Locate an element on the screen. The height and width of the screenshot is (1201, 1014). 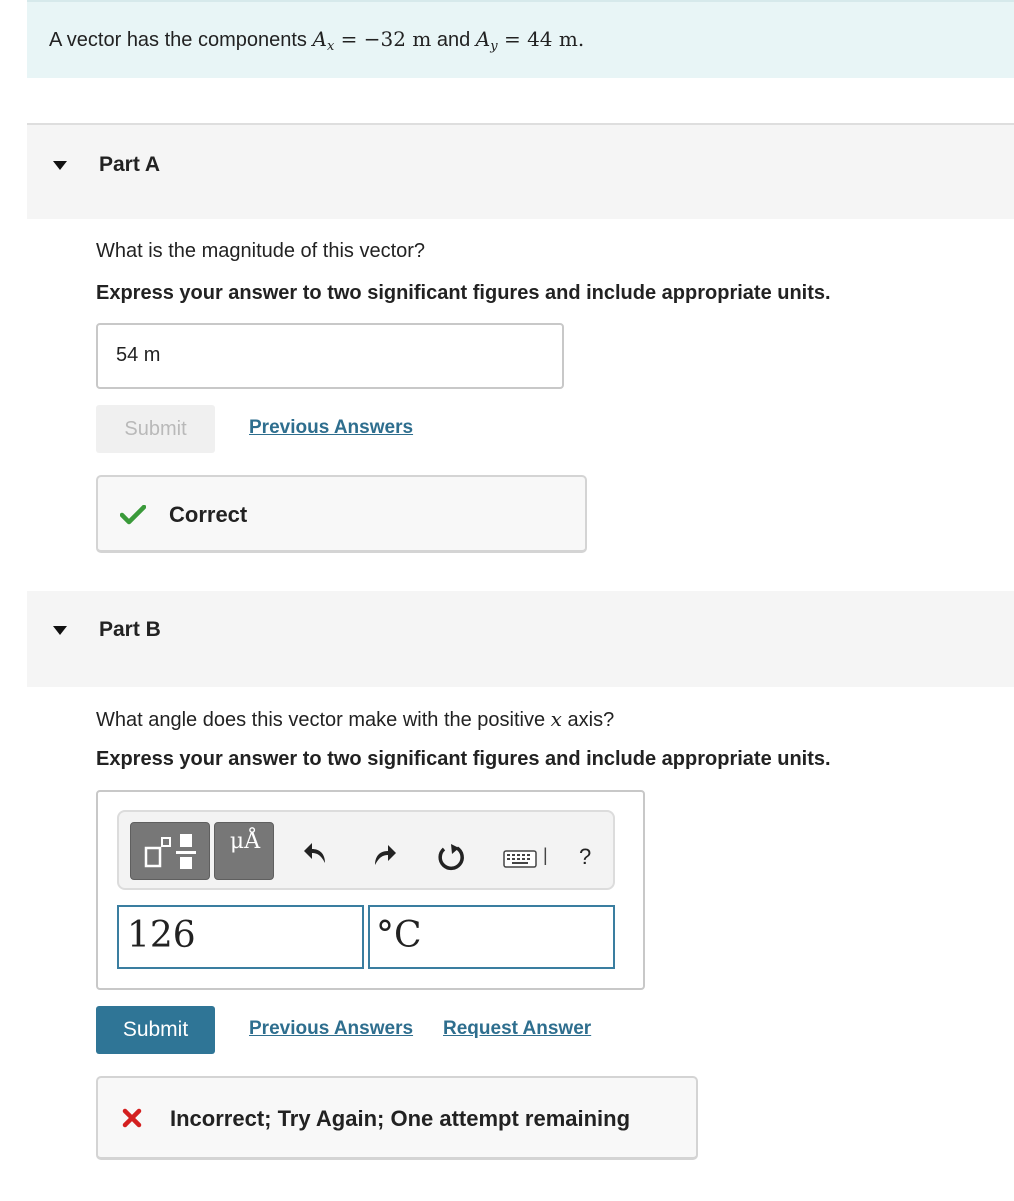
part-b-question-var: x is located at coordinates (556, 719).